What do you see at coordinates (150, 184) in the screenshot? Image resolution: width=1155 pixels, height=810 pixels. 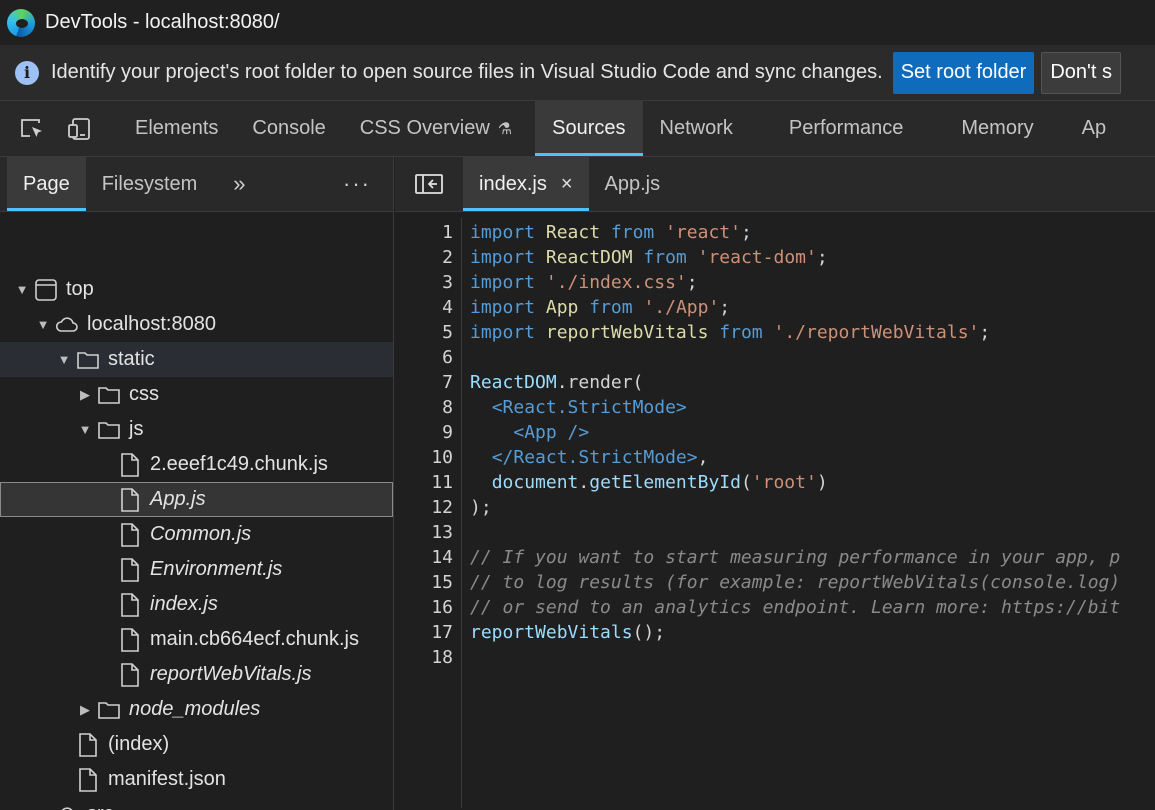 I see `tab-filesystem: Filesystem` at bounding box center [150, 184].